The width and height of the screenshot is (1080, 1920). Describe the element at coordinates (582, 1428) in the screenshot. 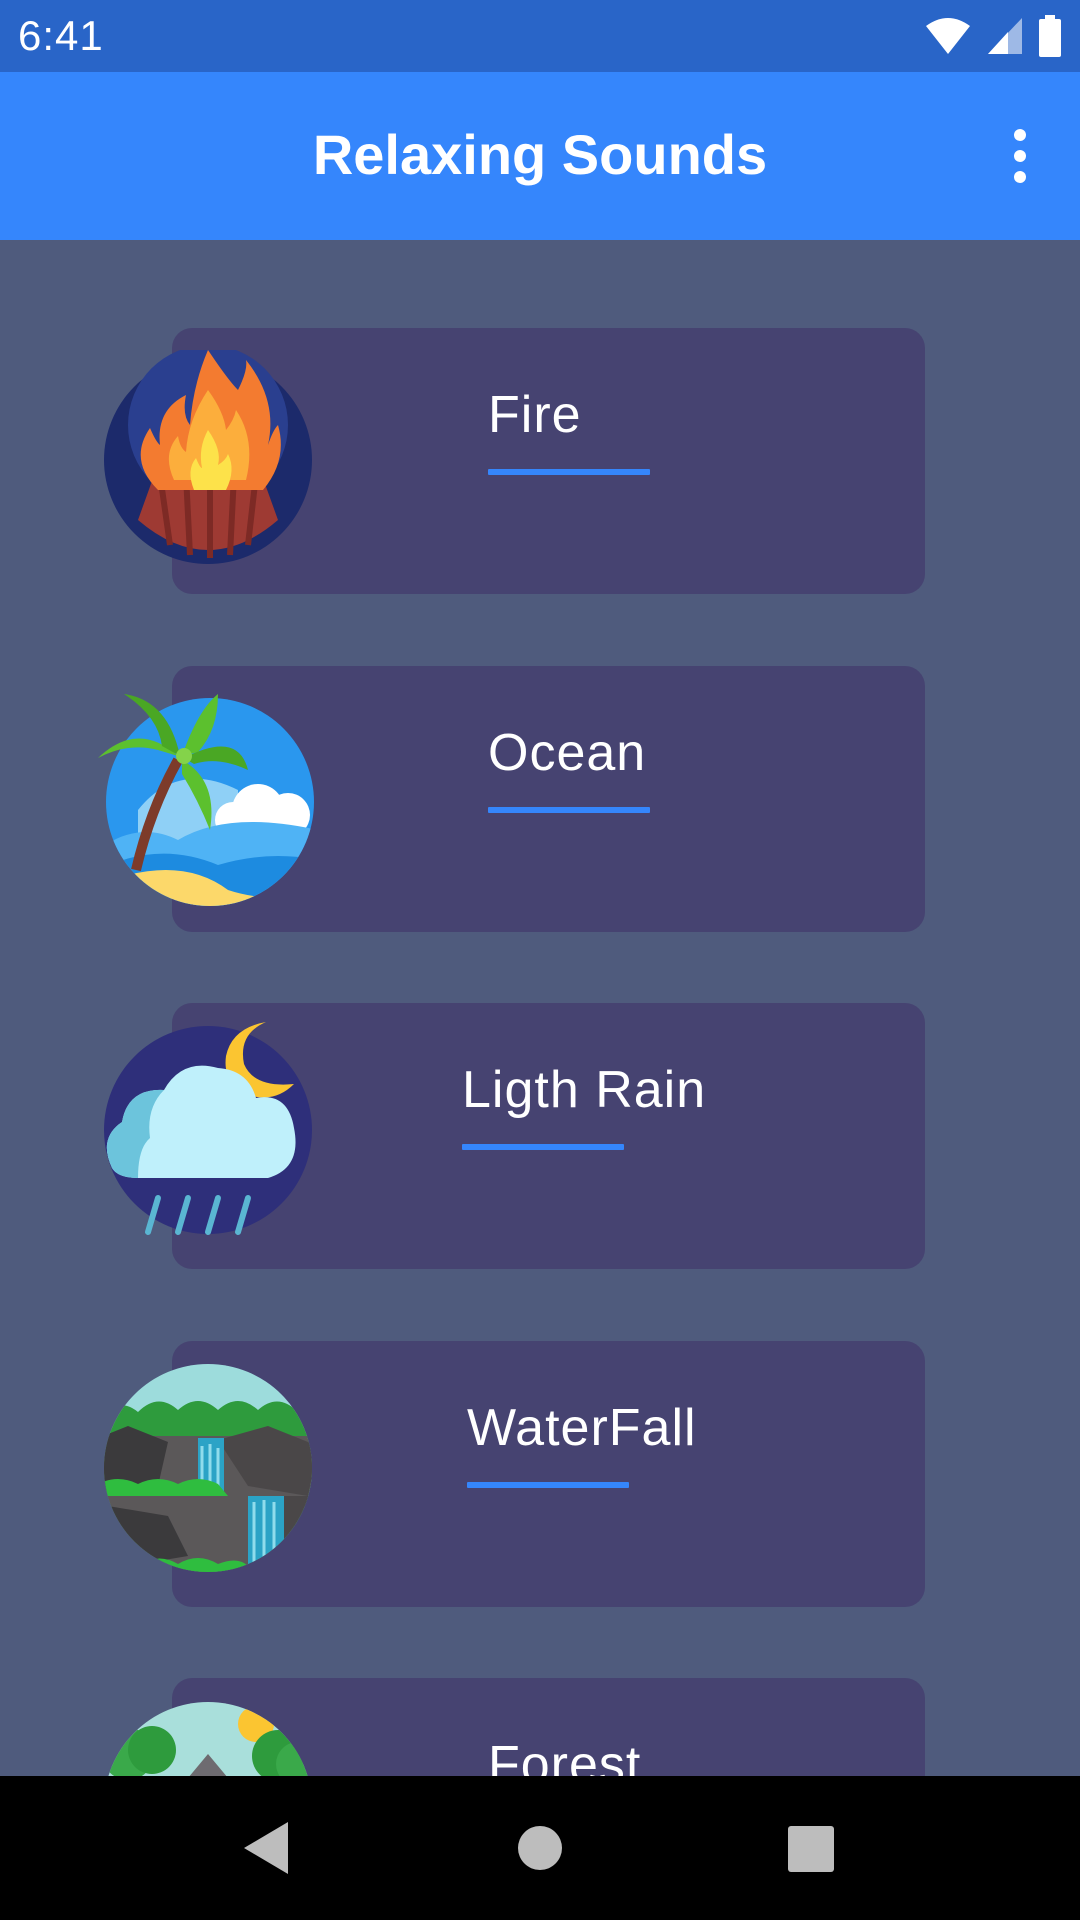

I see `sound-label-waterfall: WaterFall` at that location.